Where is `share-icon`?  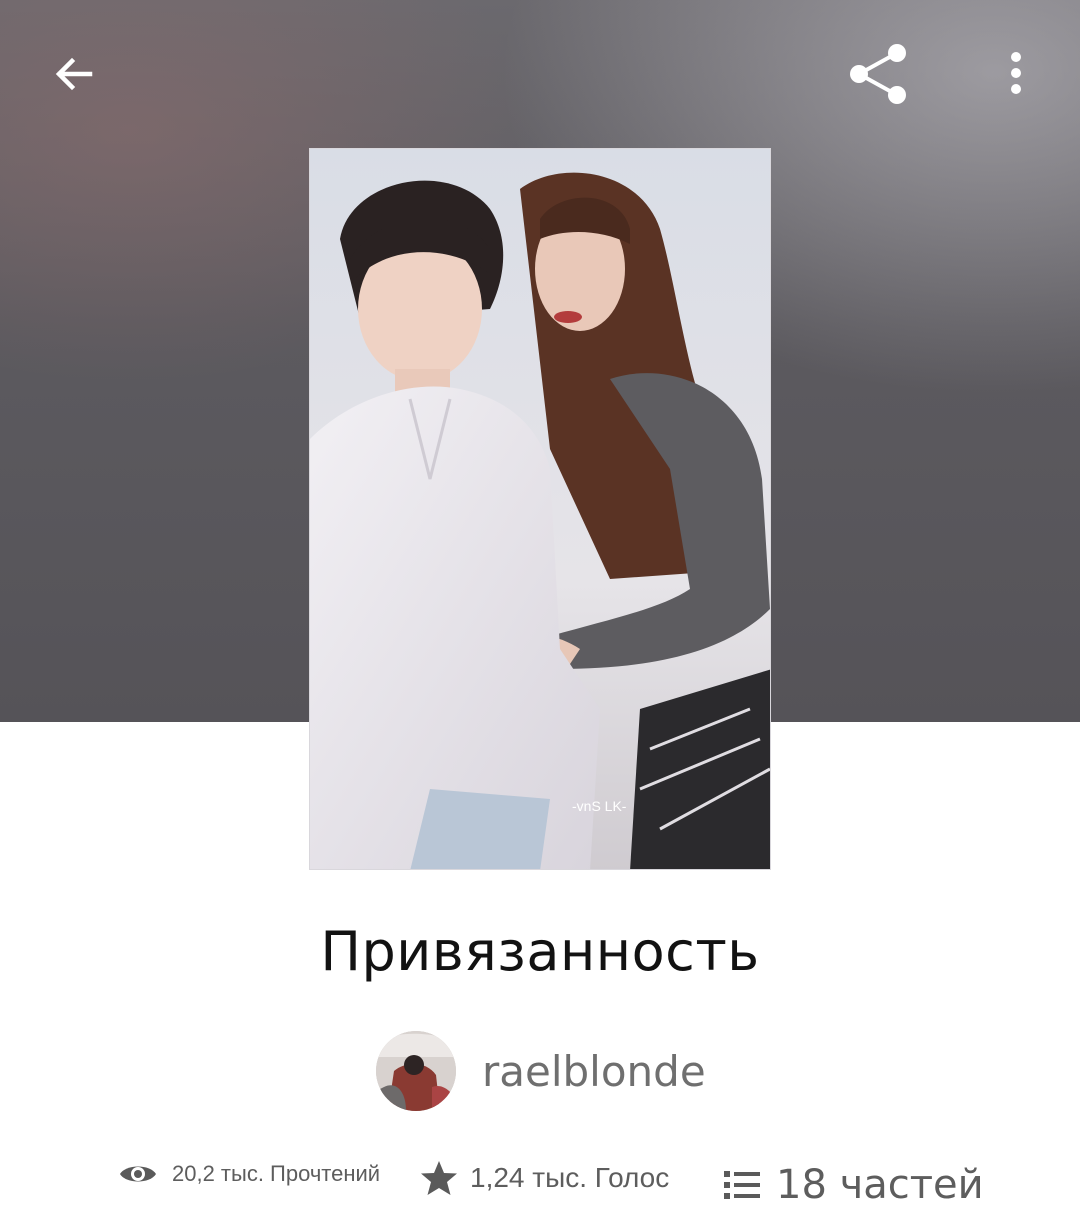
share-icon is located at coordinates (878, 74).